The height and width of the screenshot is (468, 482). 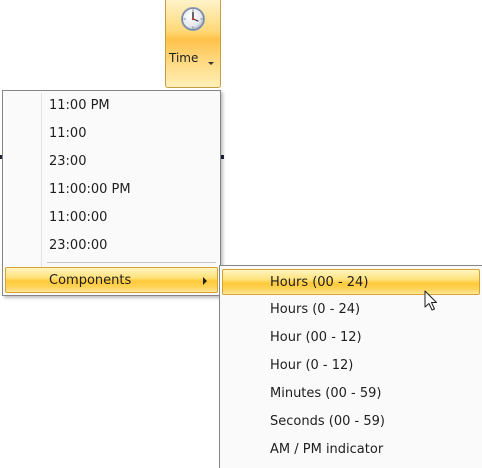 What do you see at coordinates (68, 161) in the screenshot?
I see `menu-item-label: 23:00` at bounding box center [68, 161].